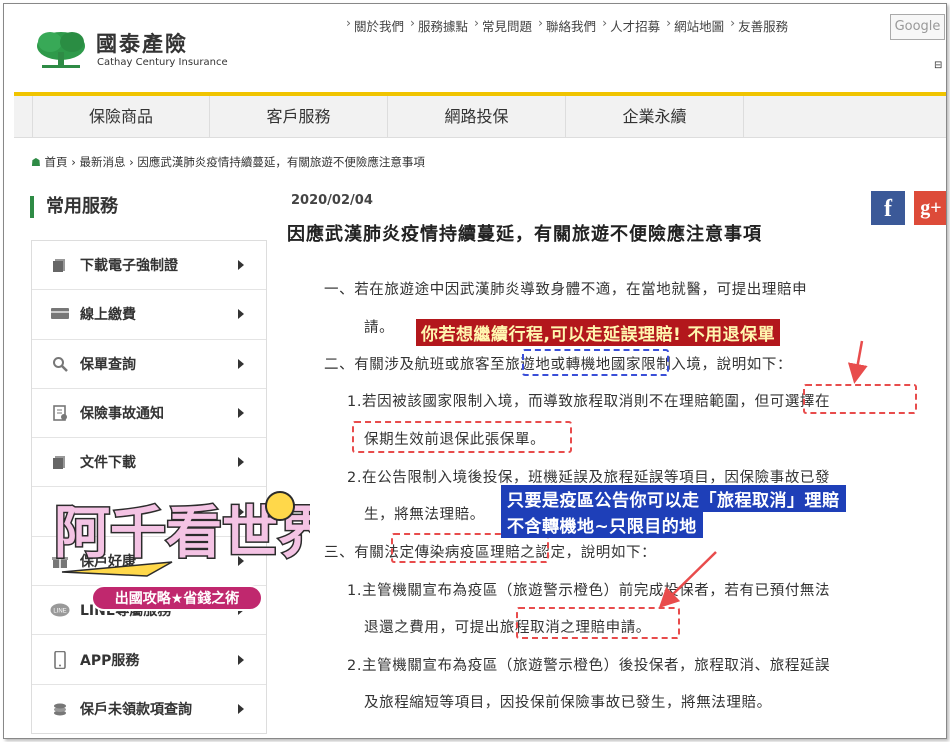  What do you see at coordinates (36, 162) in the screenshot?
I see `home-icon: ☗` at bounding box center [36, 162].